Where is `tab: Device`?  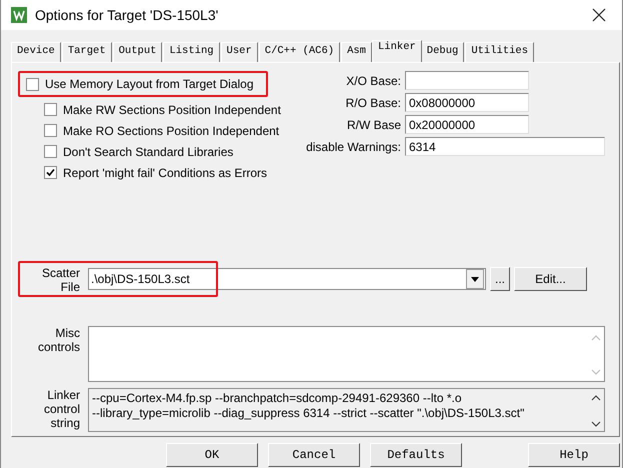
tab: Device is located at coordinates (36, 52).